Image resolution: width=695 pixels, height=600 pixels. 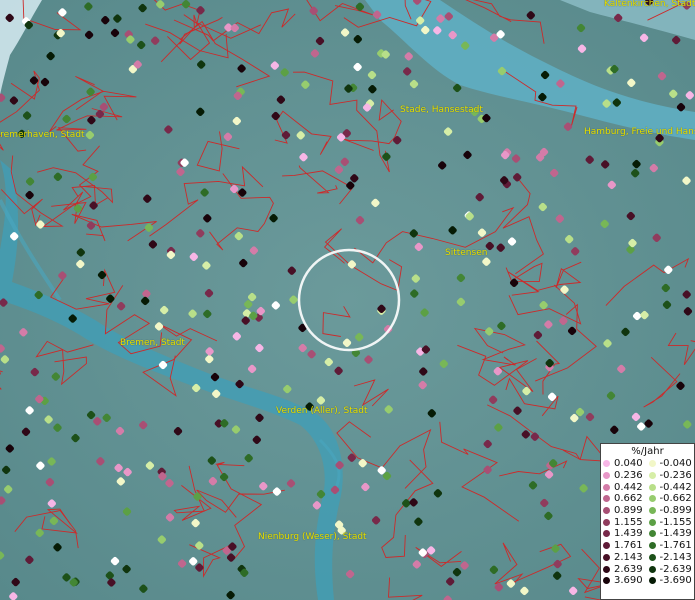 I want to click on city-label-sittensen: Sittensen, so click(x=466, y=253).